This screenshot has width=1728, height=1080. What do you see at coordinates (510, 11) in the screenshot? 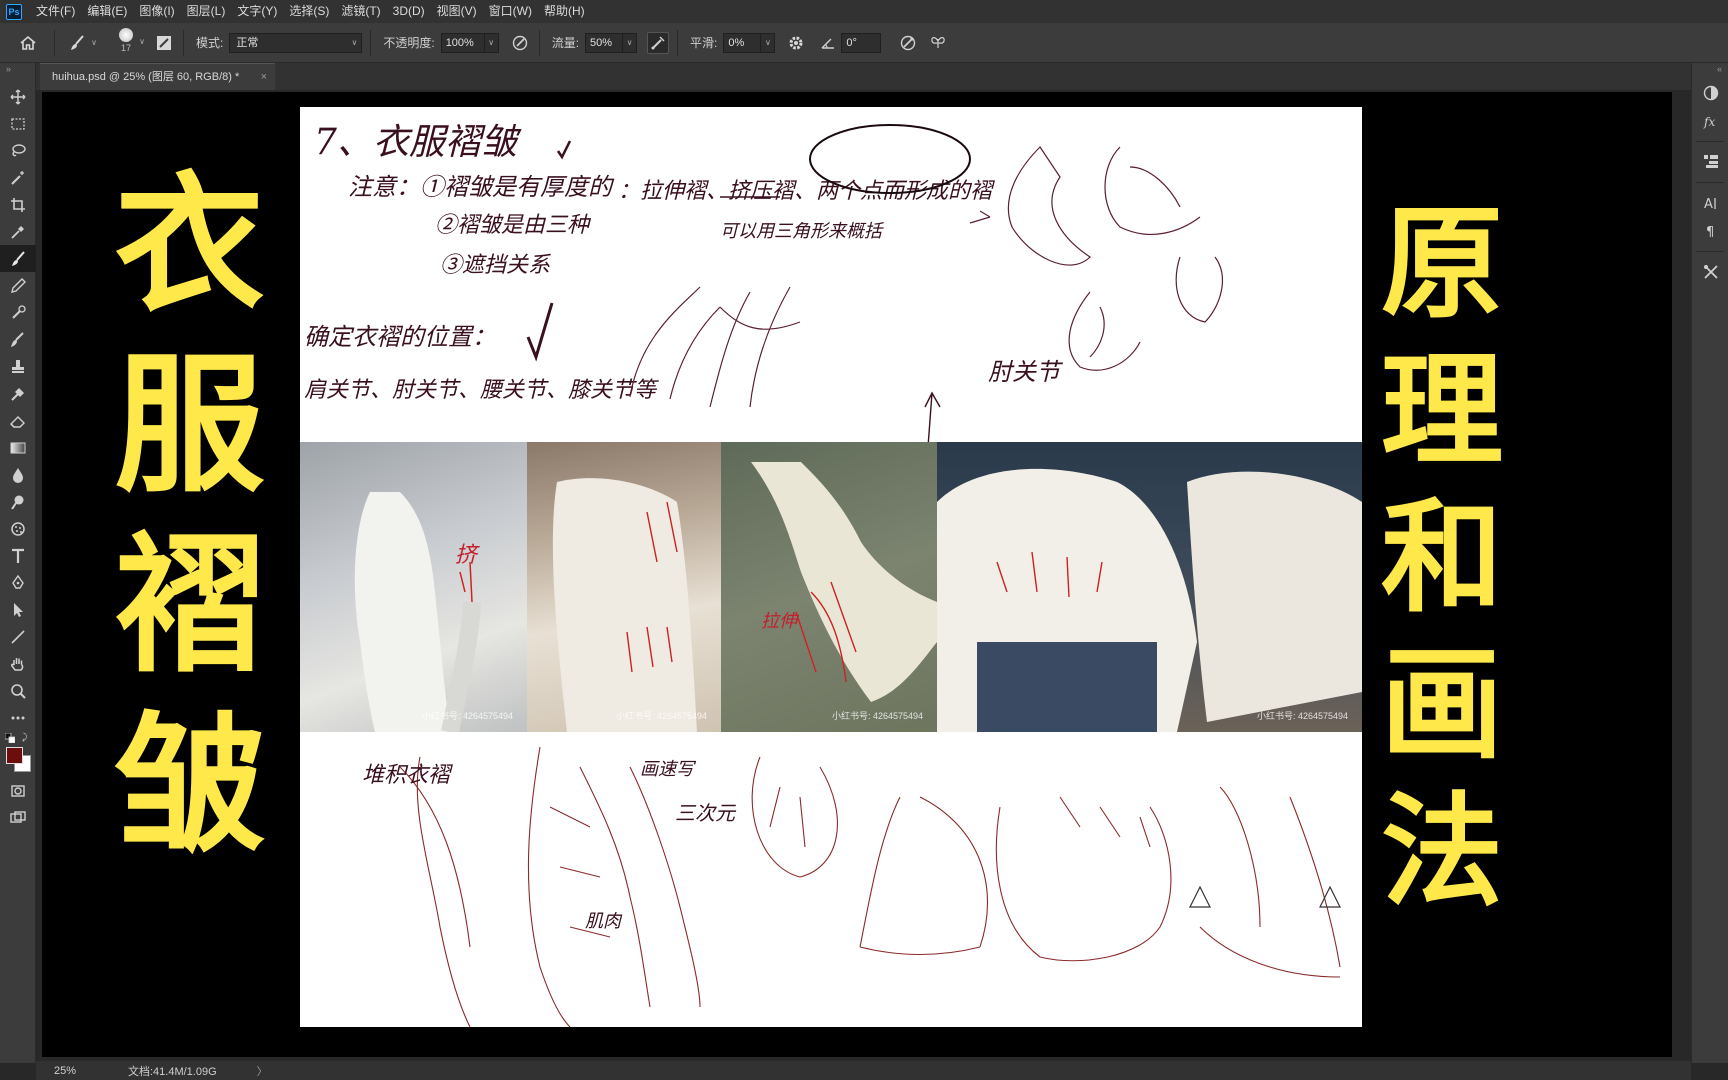
I see `menu-window: 窗口(W)` at bounding box center [510, 11].